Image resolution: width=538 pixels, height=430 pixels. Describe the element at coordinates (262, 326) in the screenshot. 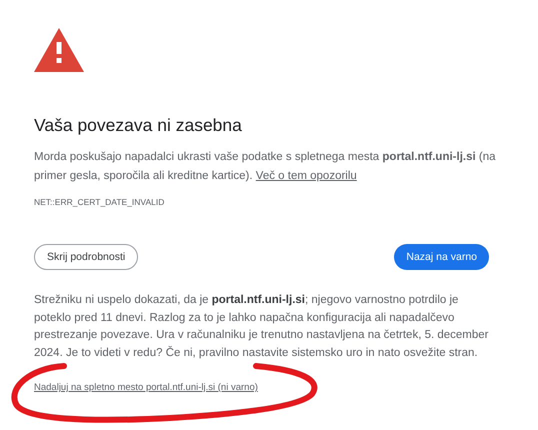

I see `details-text: Strežniku ni uspelo dokazati, da je portal.ntf.uni-lj.si; njegovo varnostno potrdilo je poteklo pred 11 dnevi. Razlog za to je lahko napačna konfiguracija ali napadalčevo prestrezanje povezave. Ura v računalniku je trenutno nastavljena na četrtek, 5. december 2024. Je to videti v redu? Če ni, pravilno nastavite sistemsko uro in nato osvežite stran.` at that location.